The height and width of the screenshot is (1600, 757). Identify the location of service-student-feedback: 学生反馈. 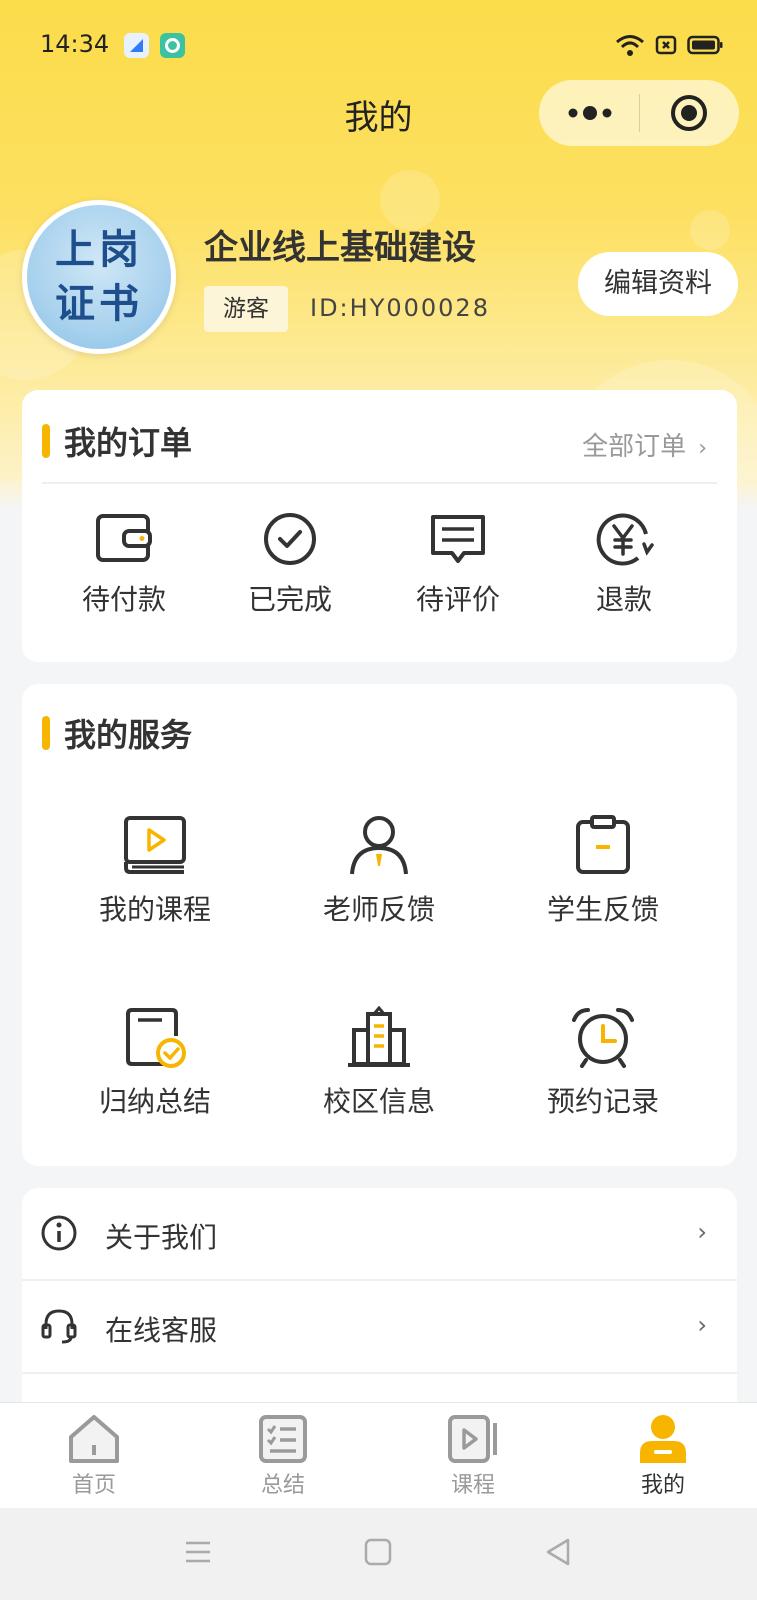
(603, 871).